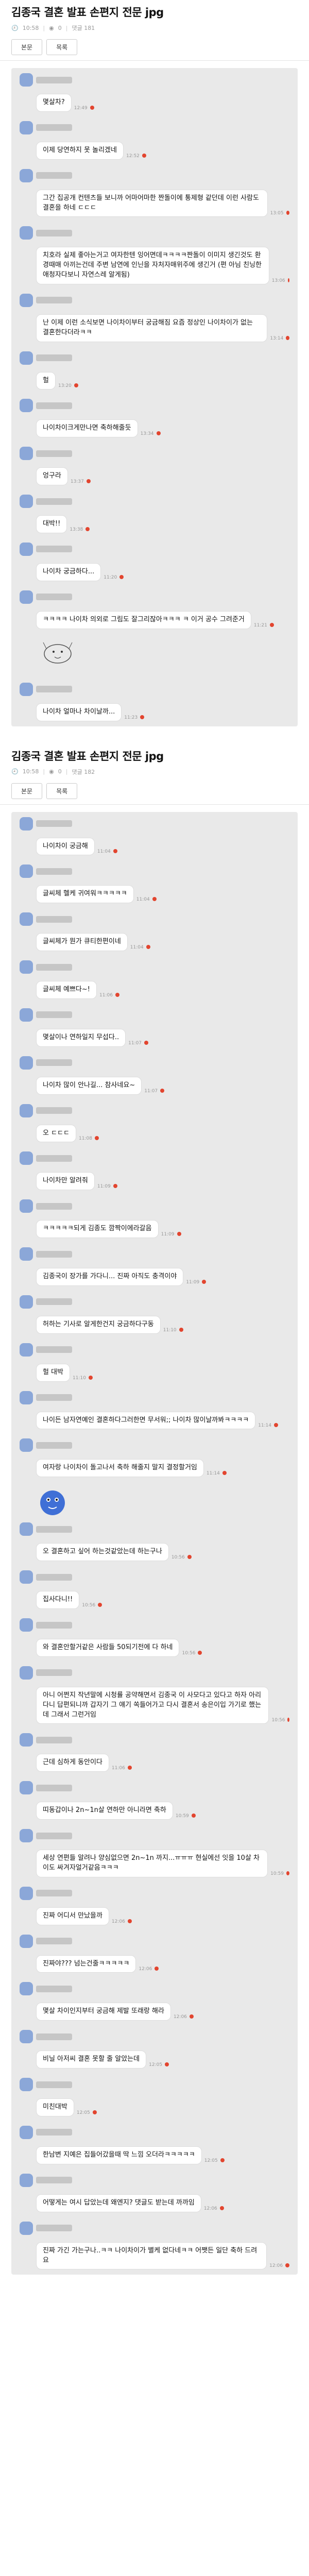 The image size is (309, 2576). I want to click on comment-time: 10:59, so click(277, 1873).